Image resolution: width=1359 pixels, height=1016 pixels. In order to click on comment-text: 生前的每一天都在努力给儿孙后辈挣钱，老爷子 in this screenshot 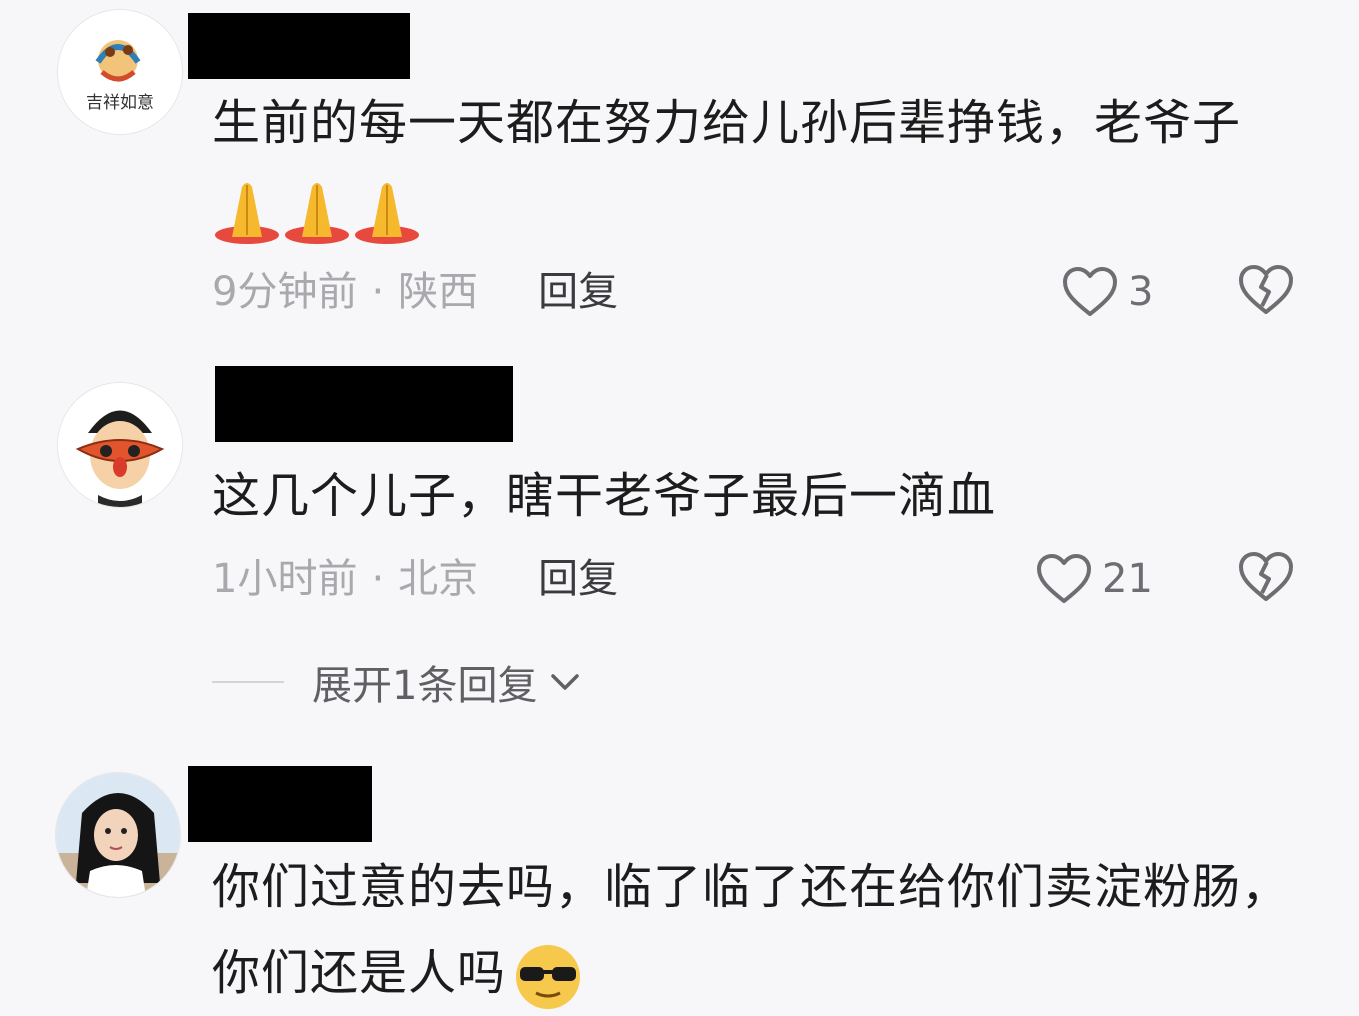, I will do `click(752, 166)`.